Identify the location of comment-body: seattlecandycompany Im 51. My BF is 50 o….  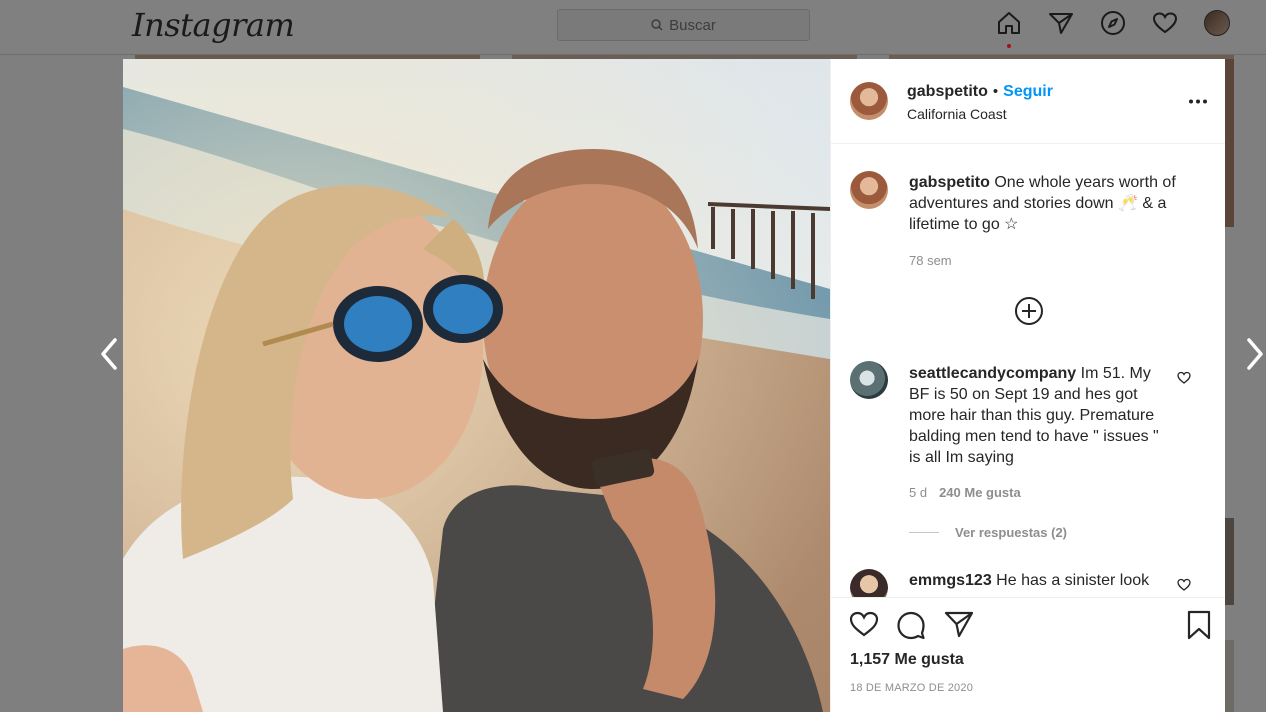
(1041, 415).